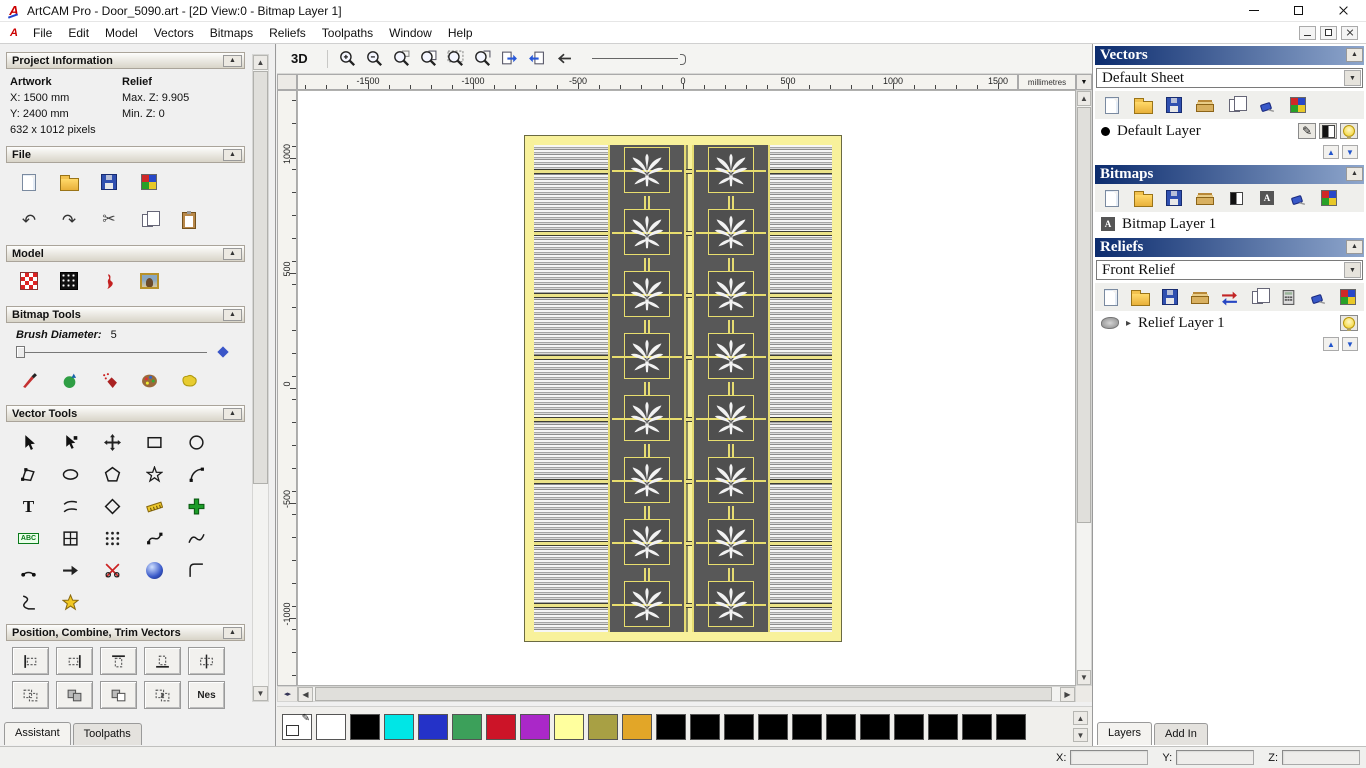 The width and height of the screenshot is (1366, 768). Describe the element at coordinates (1307, 32) in the screenshot. I see `mdi-minimize-button` at that location.